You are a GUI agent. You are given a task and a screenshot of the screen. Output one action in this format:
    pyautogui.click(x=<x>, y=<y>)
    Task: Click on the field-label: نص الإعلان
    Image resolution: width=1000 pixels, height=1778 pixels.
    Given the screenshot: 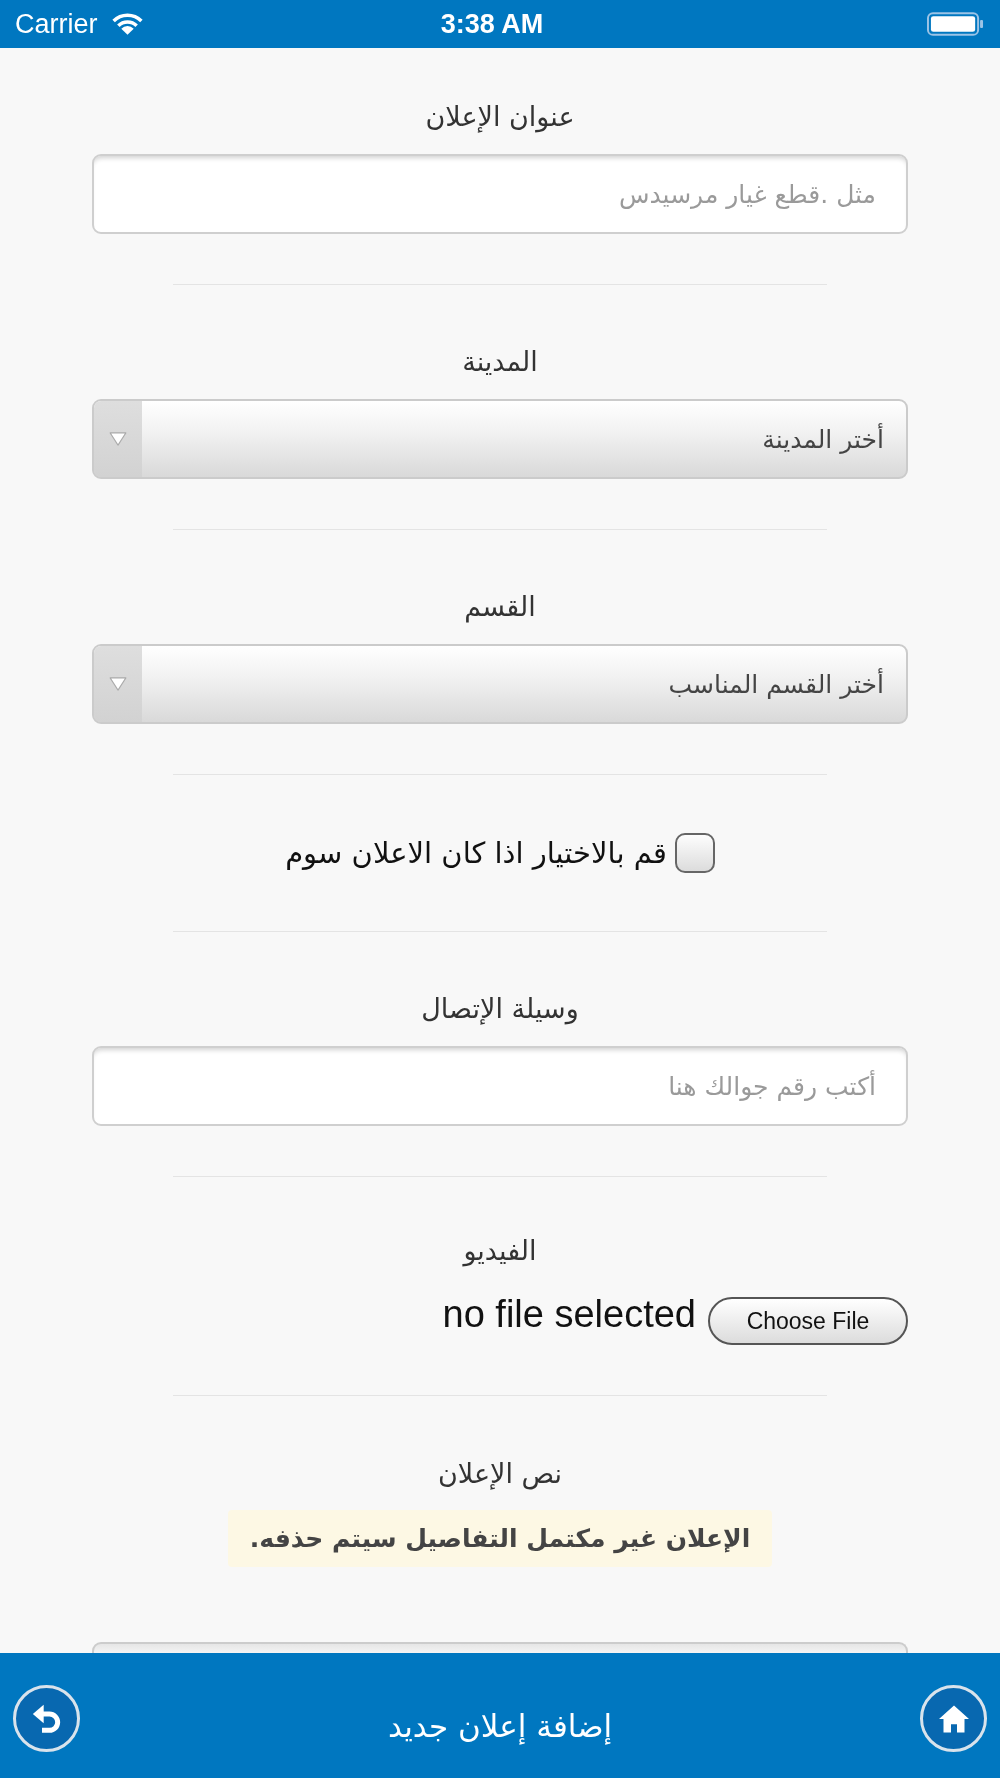 What is the action you would take?
    pyautogui.click(x=500, y=1474)
    